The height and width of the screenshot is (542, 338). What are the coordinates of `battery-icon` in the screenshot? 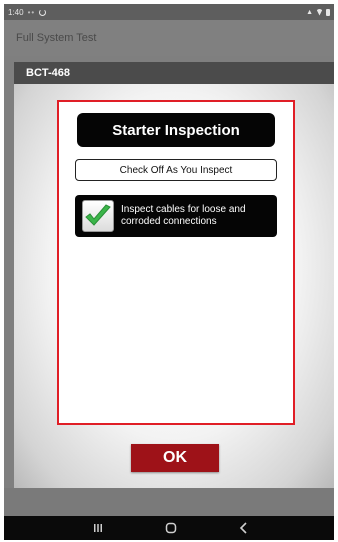 It's located at (328, 12).